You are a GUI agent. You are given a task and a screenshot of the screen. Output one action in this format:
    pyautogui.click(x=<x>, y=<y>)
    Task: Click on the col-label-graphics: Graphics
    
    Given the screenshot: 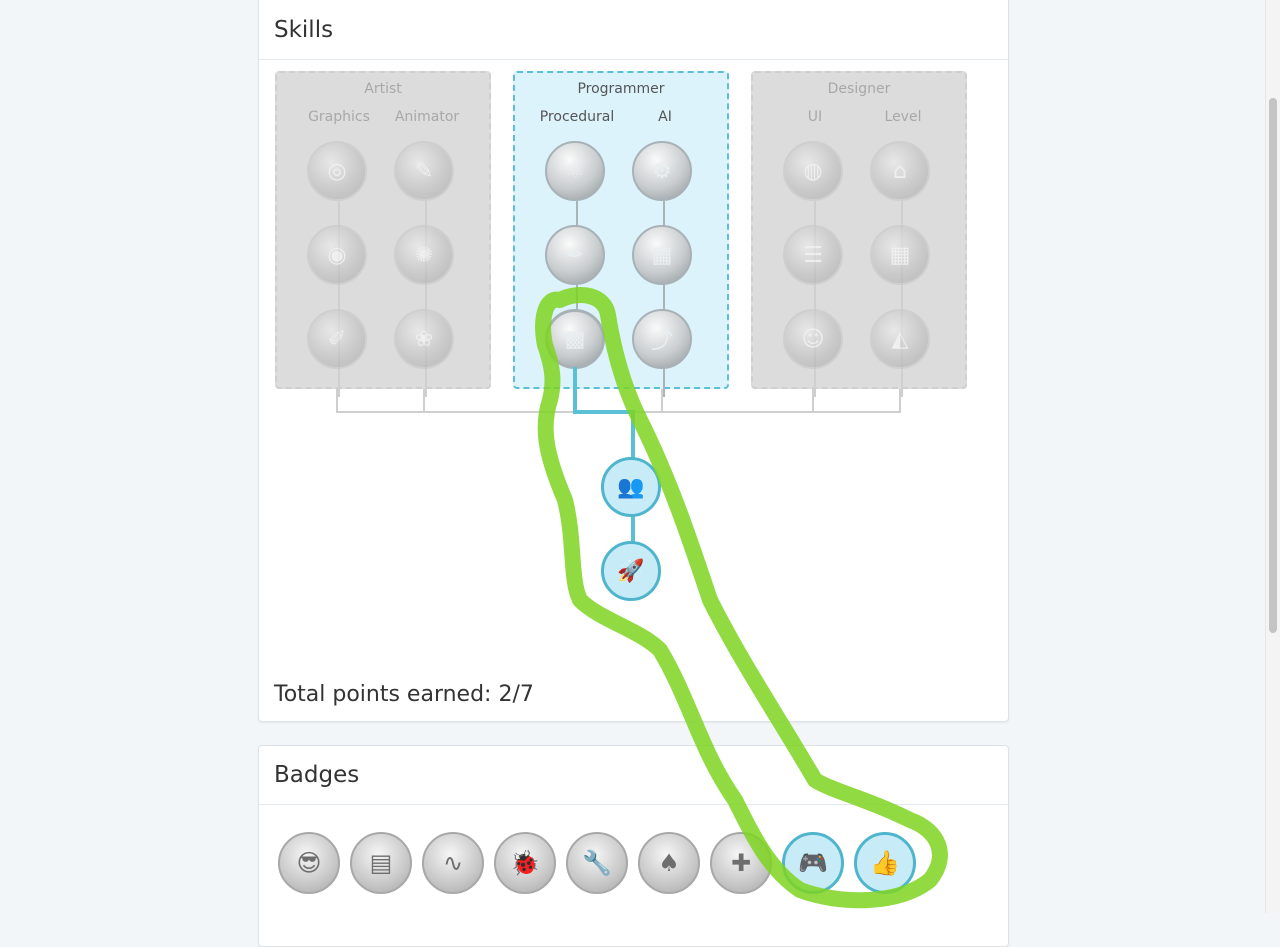 What is the action you would take?
    pyautogui.click(x=339, y=117)
    